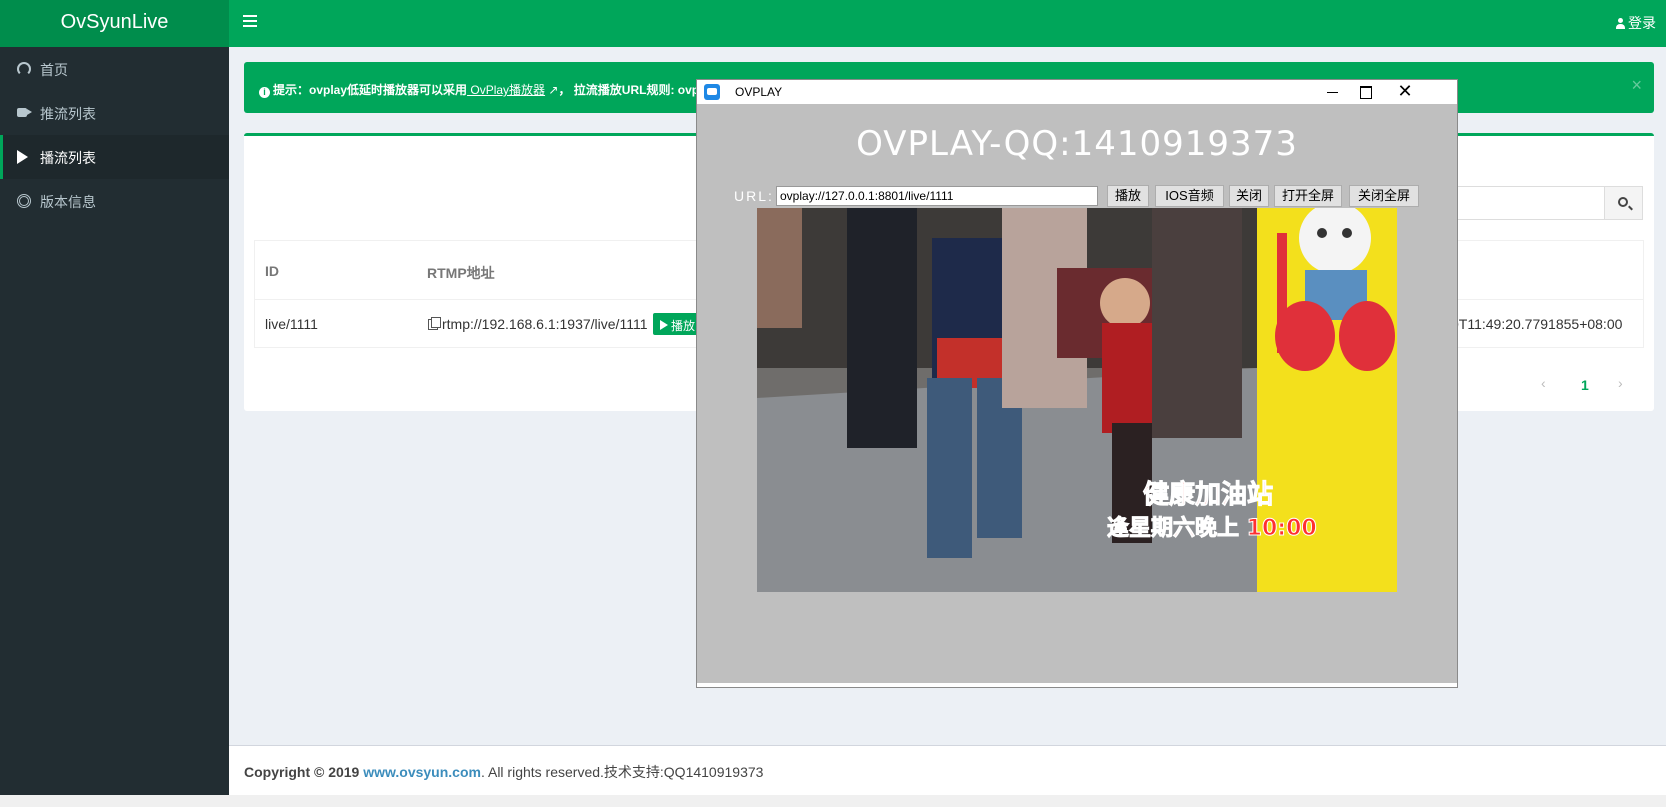  What do you see at coordinates (1308, 196) in the screenshot?
I see `enter-fullscreen-button: 打开全屏` at bounding box center [1308, 196].